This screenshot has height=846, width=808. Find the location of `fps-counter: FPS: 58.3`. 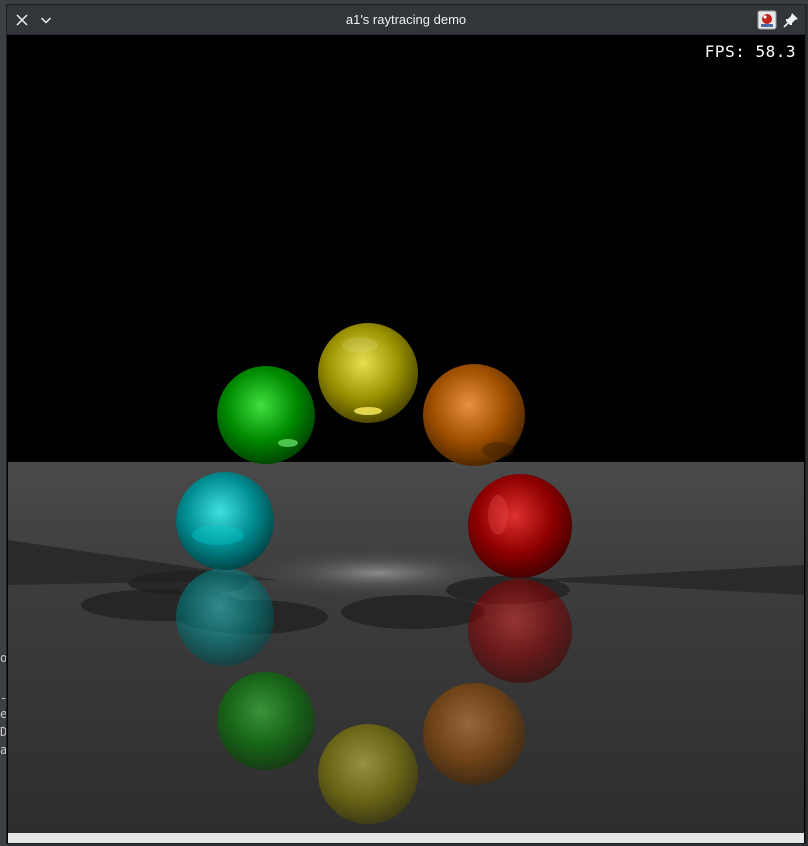

fps-counter: FPS: 58.3 is located at coordinates (750, 51).